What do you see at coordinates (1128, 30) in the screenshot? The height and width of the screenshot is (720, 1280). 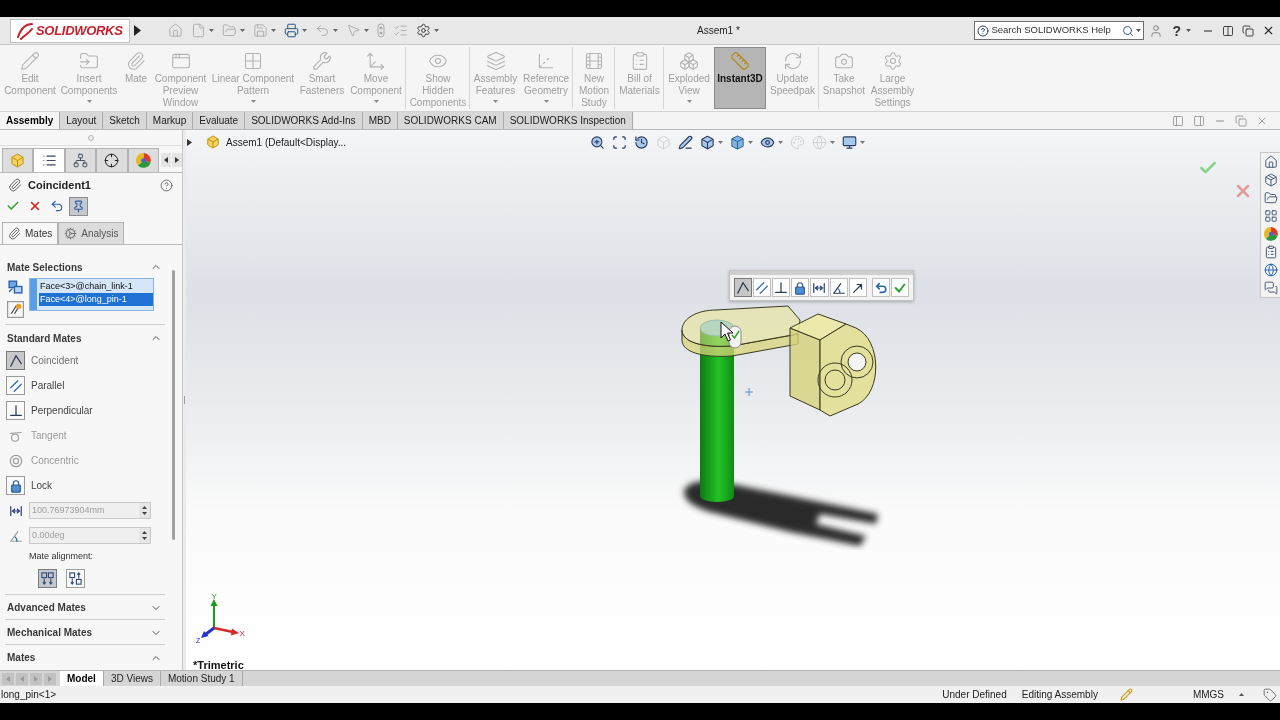 I see `search-icon` at bounding box center [1128, 30].